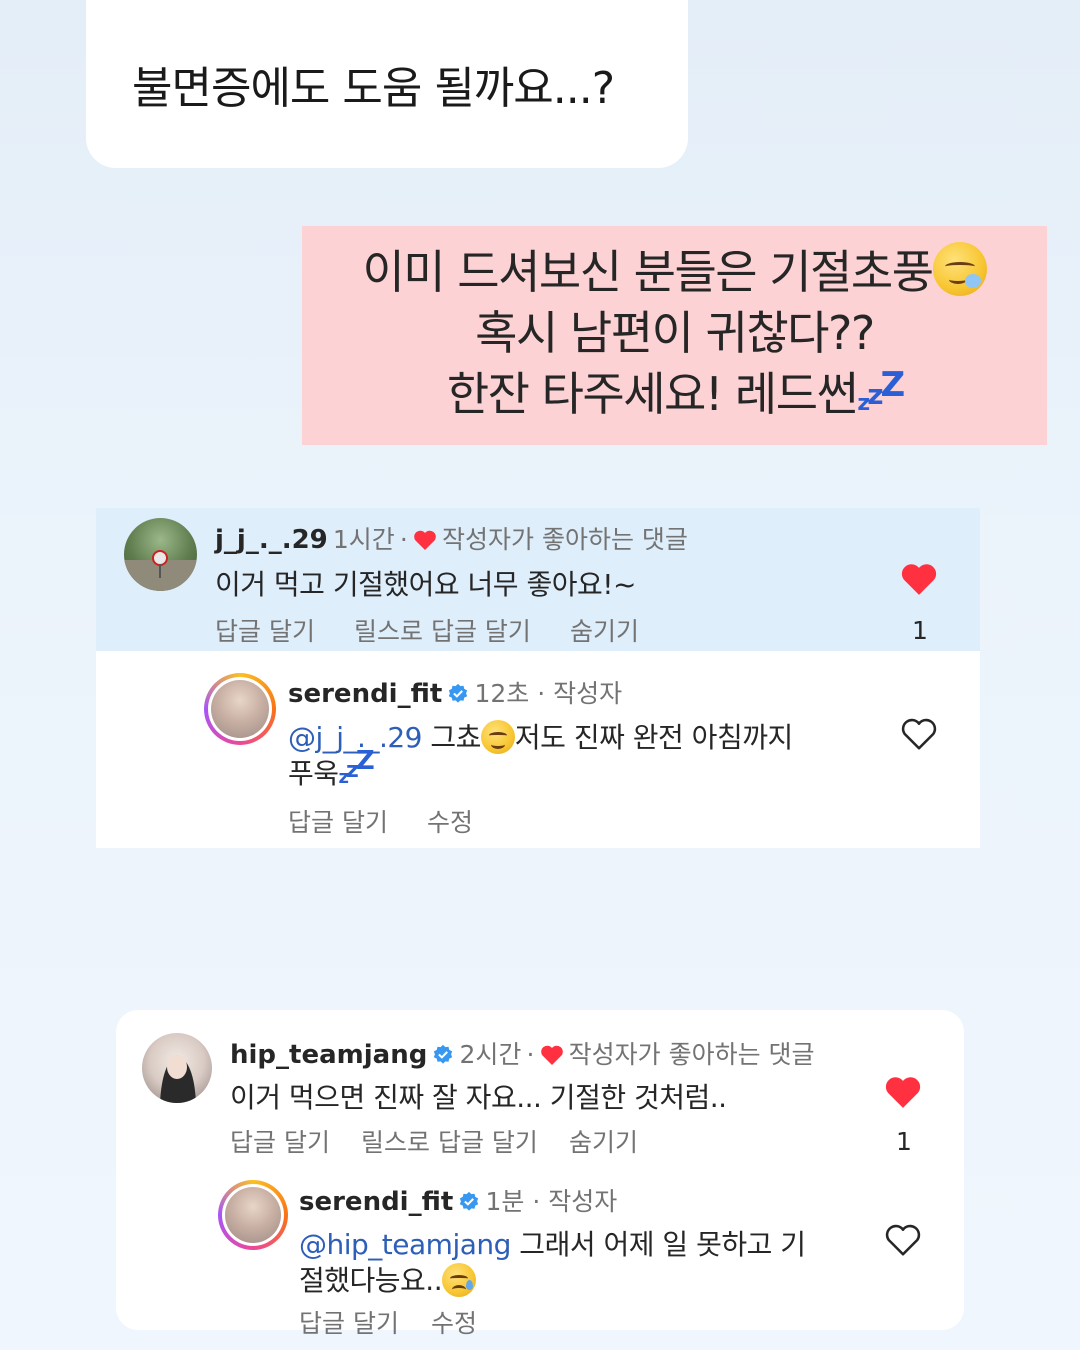 This screenshot has height=1350, width=1080. What do you see at coordinates (458, 1200) in the screenshot?
I see `reply-2-header: serendi_fit 1분 · 작성자` at bounding box center [458, 1200].